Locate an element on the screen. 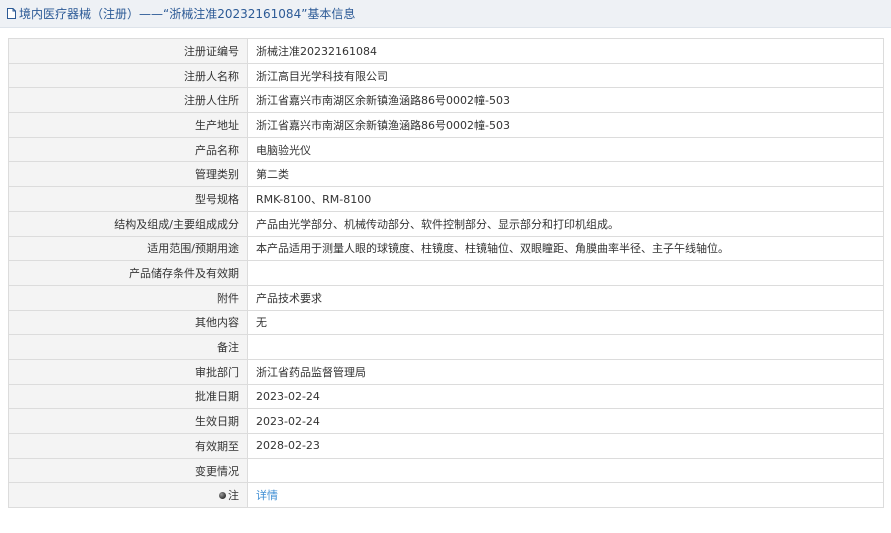 The height and width of the screenshot is (533, 891). row-label: 批准日期 is located at coordinates (128, 396).